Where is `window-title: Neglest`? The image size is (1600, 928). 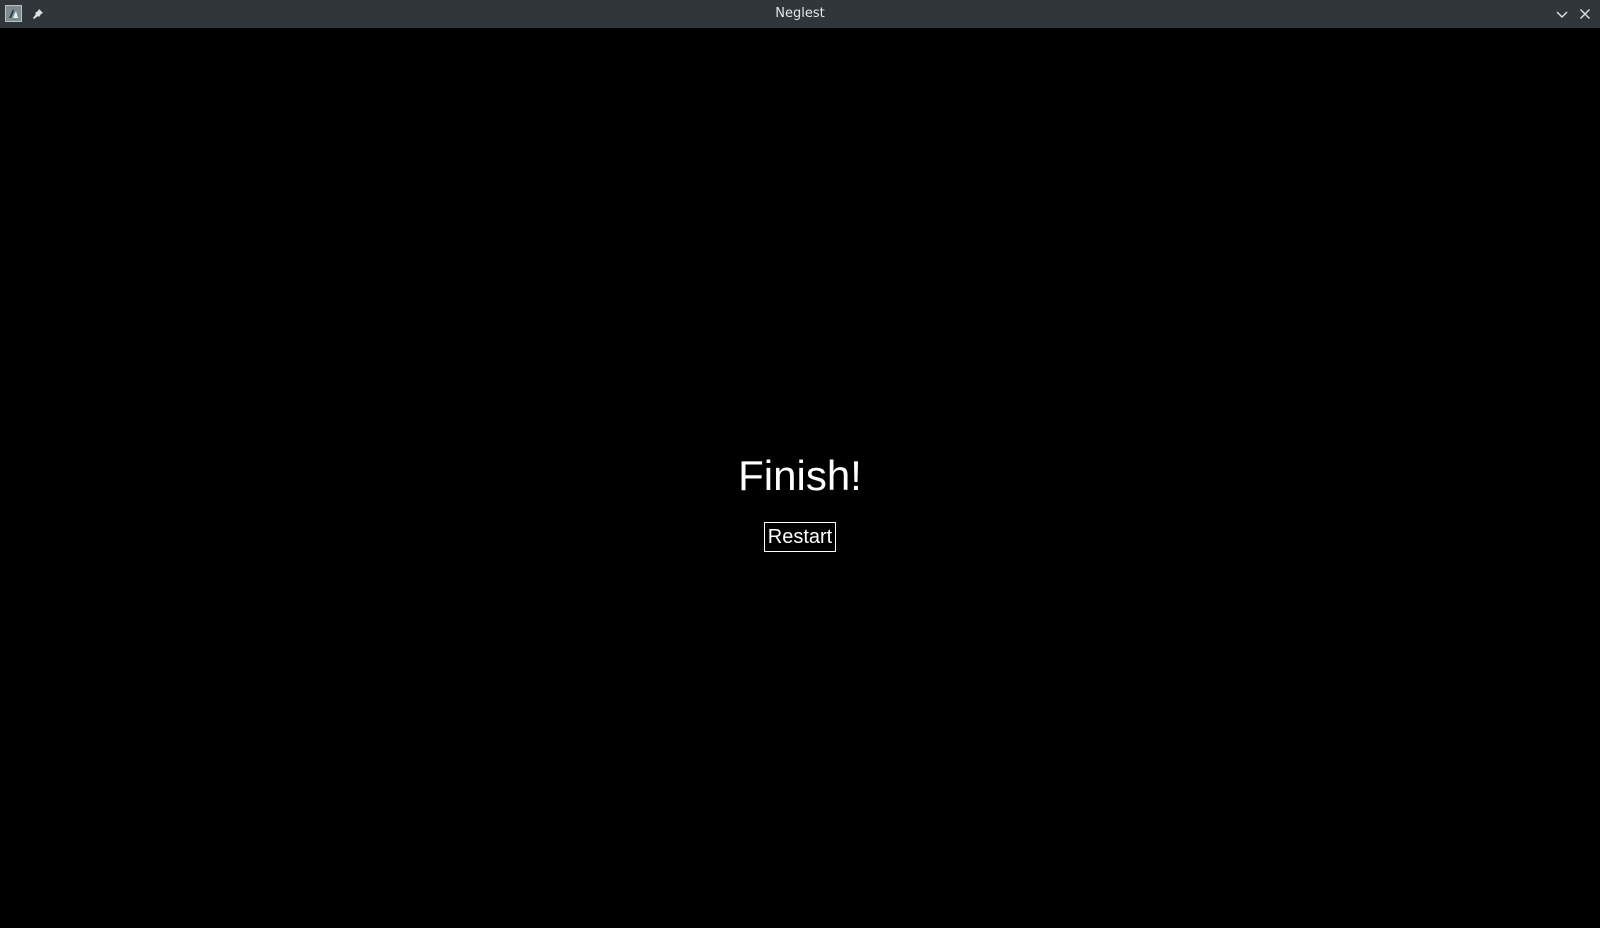
window-title: Neglest is located at coordinates (800, 13).